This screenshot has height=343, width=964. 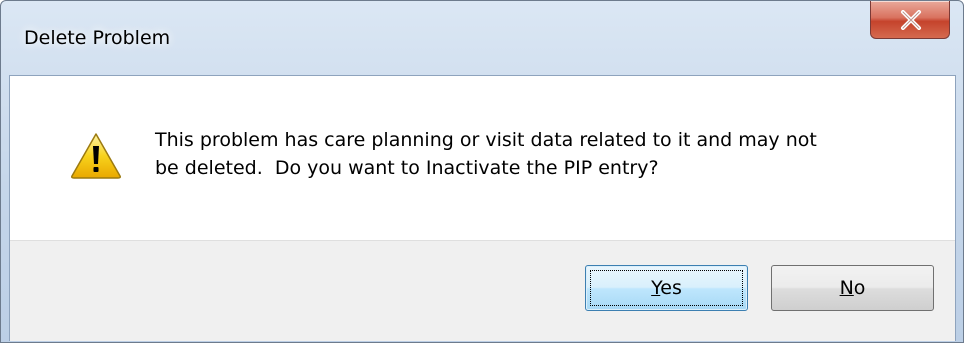 I want to click on close-button, so click(x=910, y=20).